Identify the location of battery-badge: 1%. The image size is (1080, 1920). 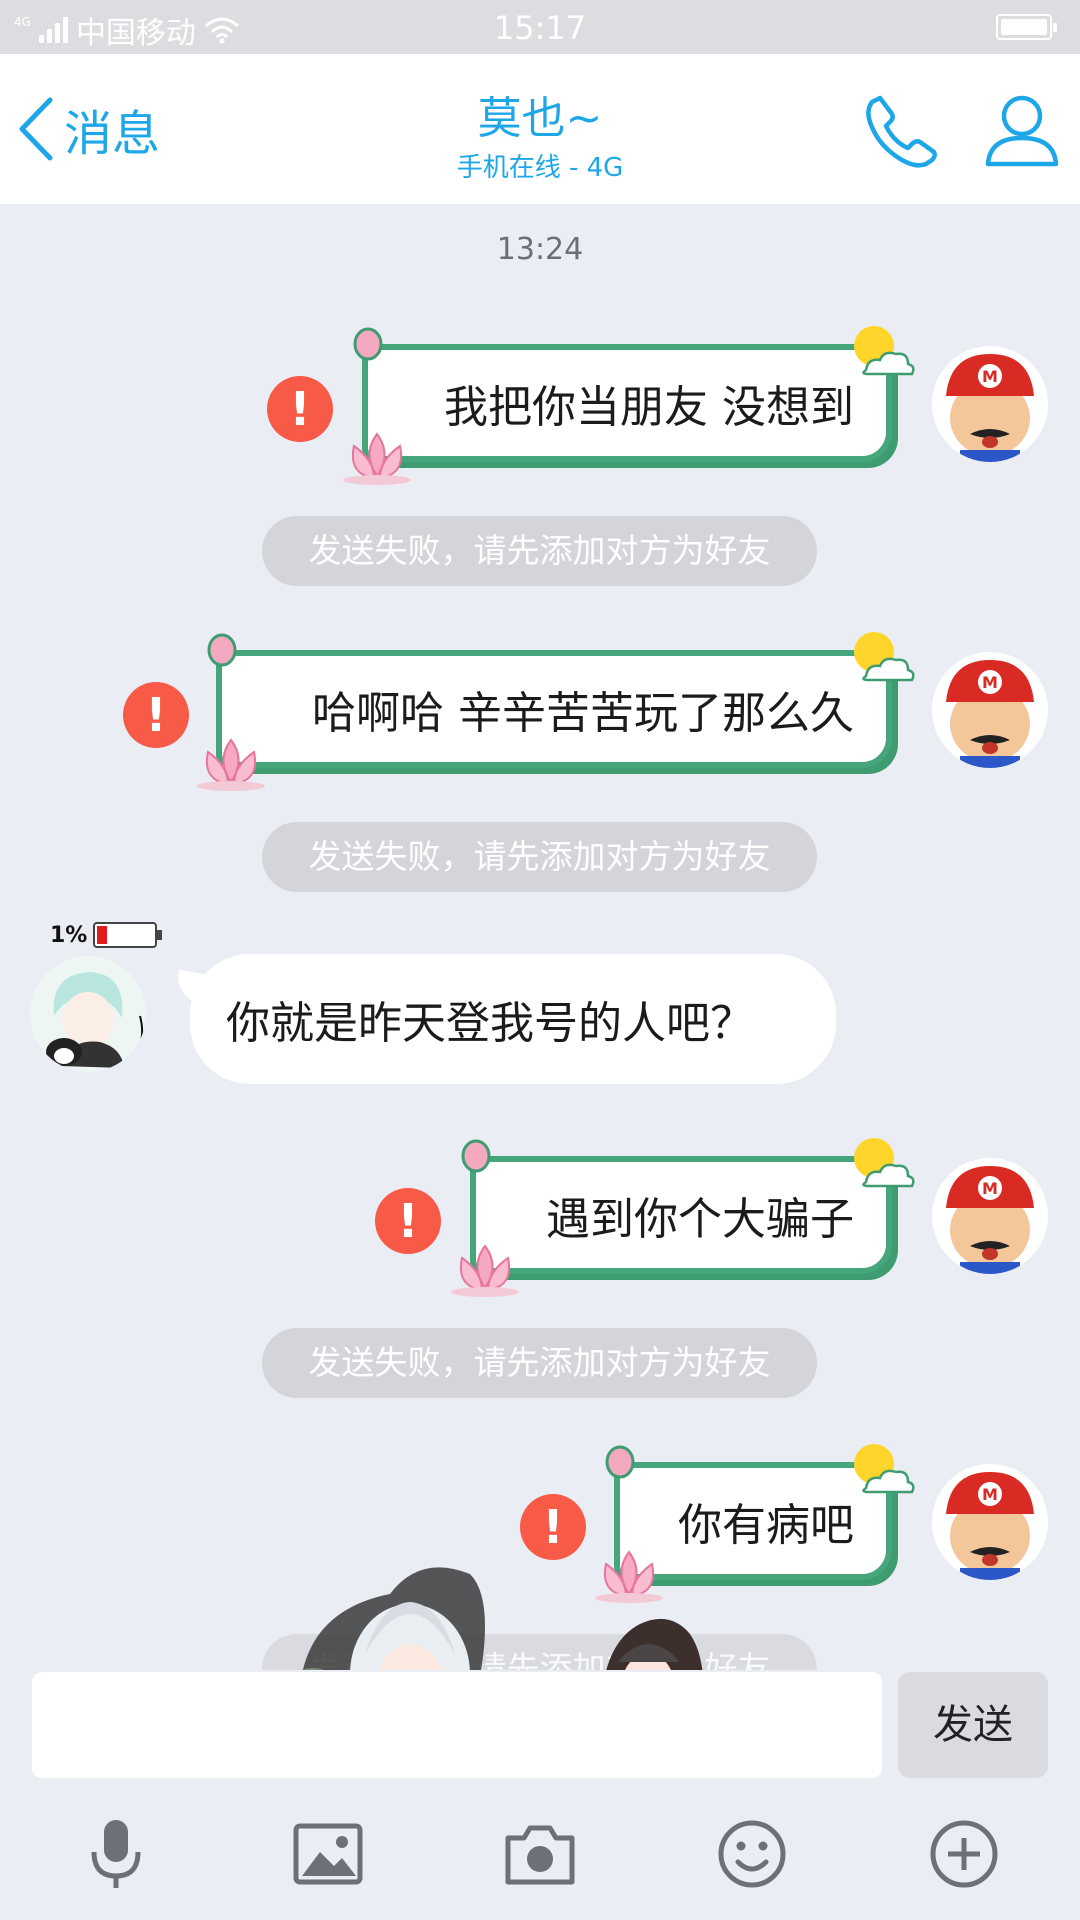
(106, 935).